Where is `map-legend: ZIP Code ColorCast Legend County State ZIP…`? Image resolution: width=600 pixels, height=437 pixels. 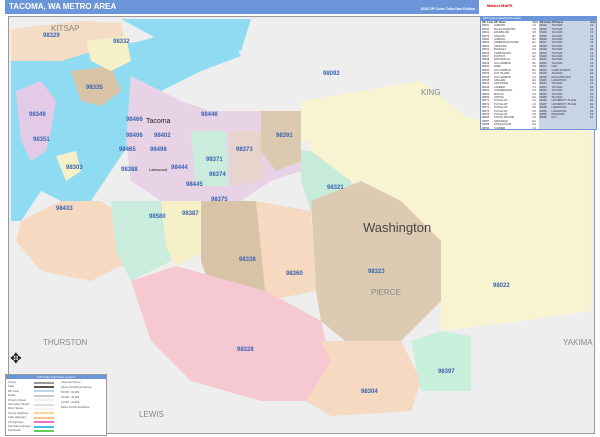
map-legend: ZIP Code ColorCast Legend County State ZIP… is located at coordinates (56, 405).